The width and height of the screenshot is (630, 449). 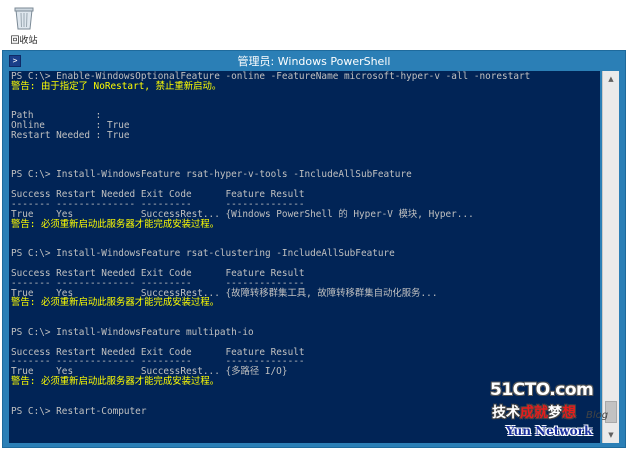 I want to click on recycle-bin: 回收站, so click(x=24, y=25).